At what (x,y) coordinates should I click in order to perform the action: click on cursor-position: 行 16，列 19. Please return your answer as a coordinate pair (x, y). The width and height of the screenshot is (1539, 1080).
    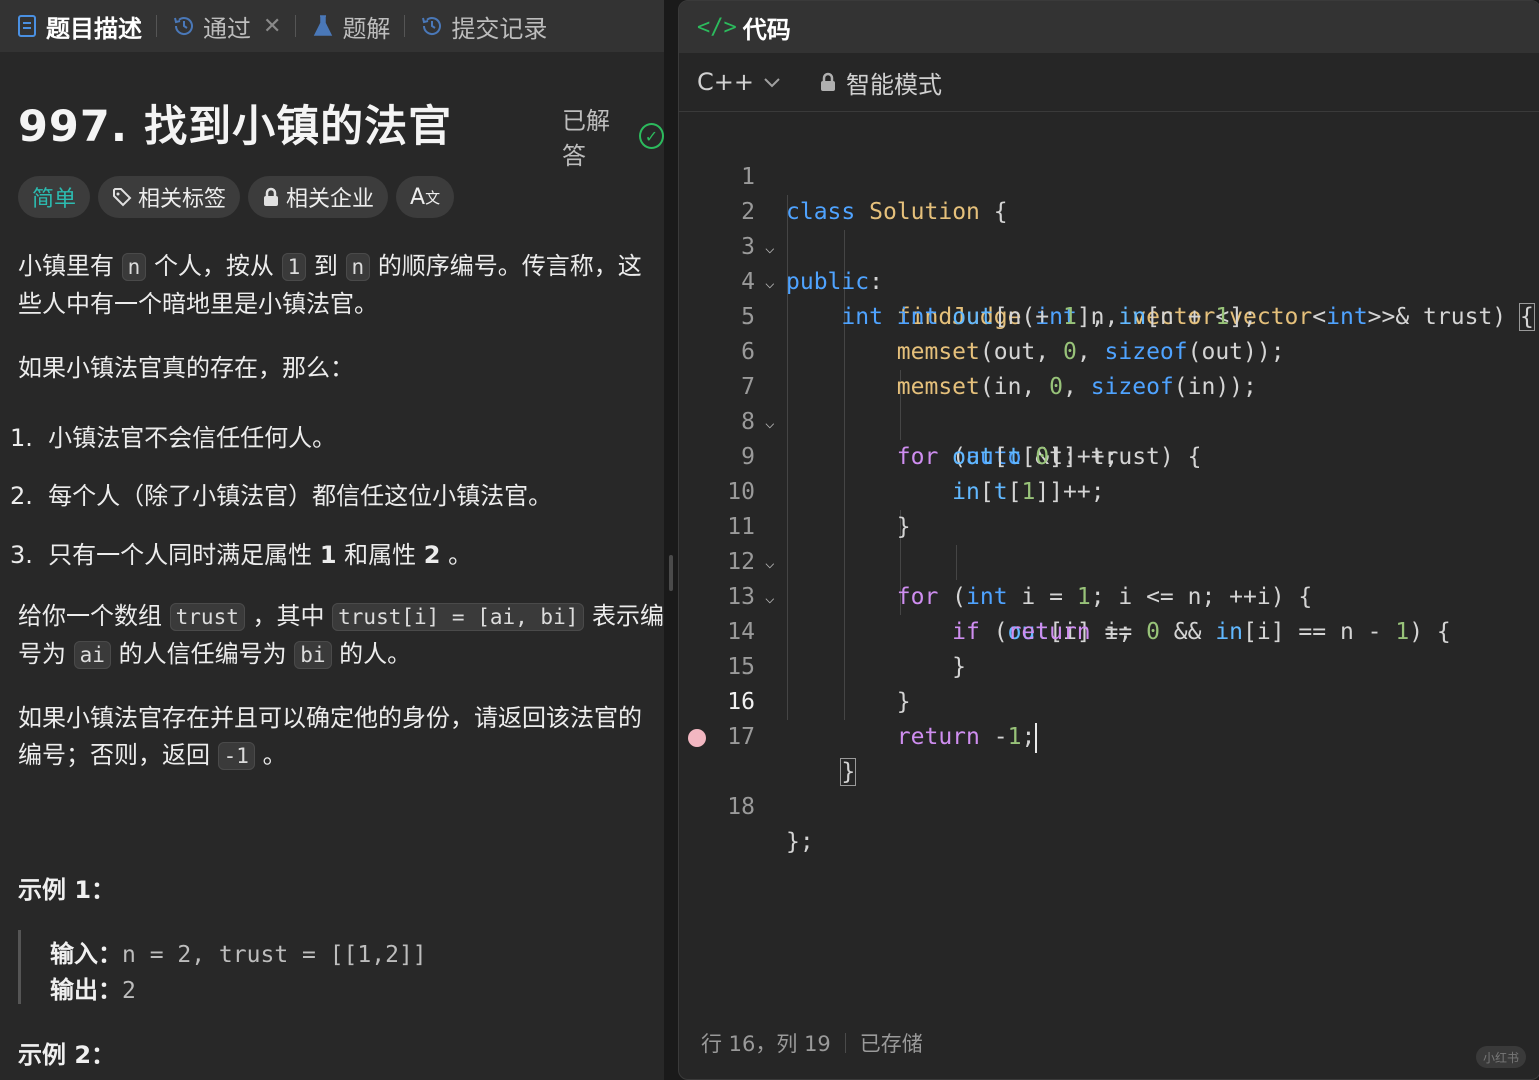
    Looking at the image, I should click on (766, 1044).